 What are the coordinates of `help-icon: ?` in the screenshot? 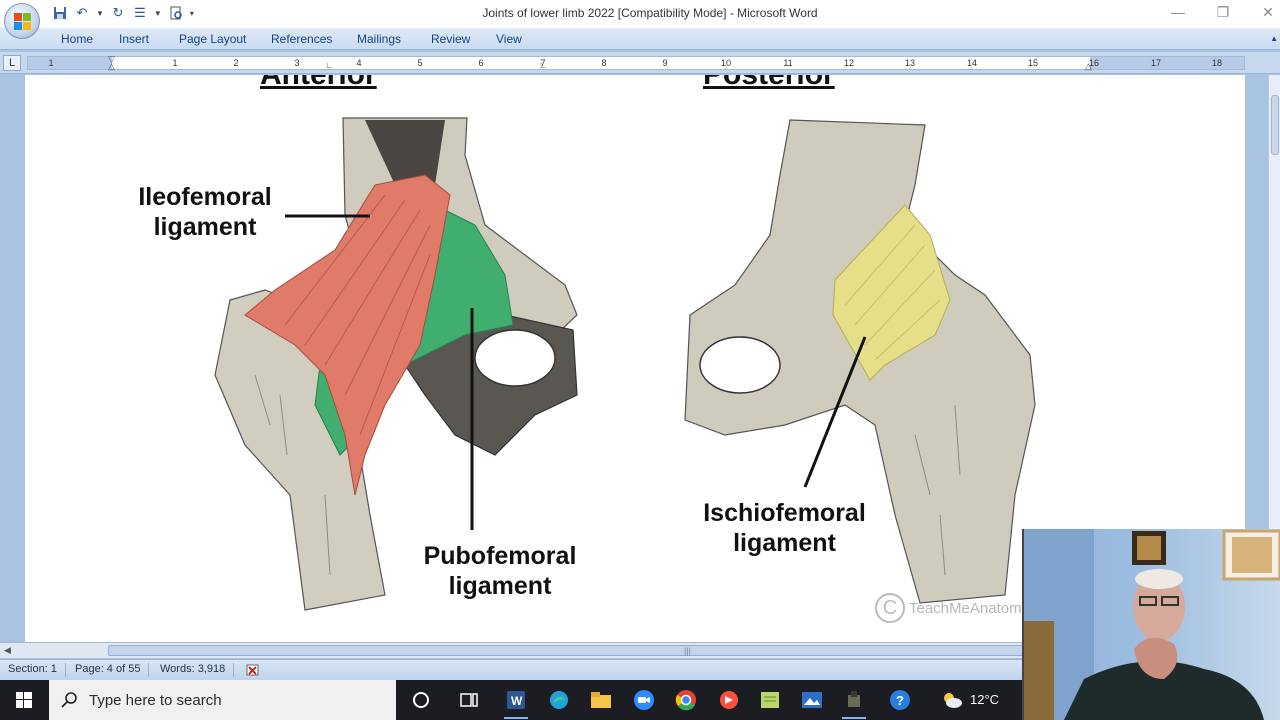 It's located at (900, 700).